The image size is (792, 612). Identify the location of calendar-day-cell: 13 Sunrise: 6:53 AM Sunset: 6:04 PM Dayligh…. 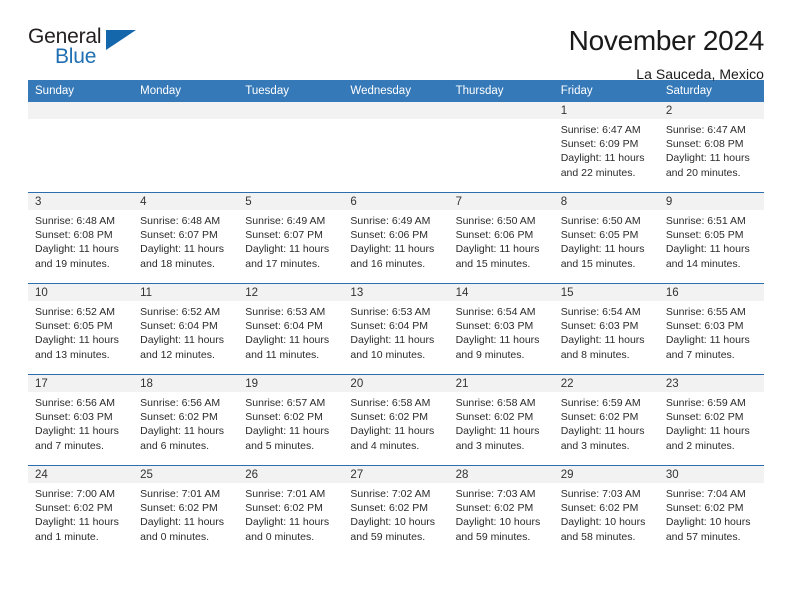
(396, 329).